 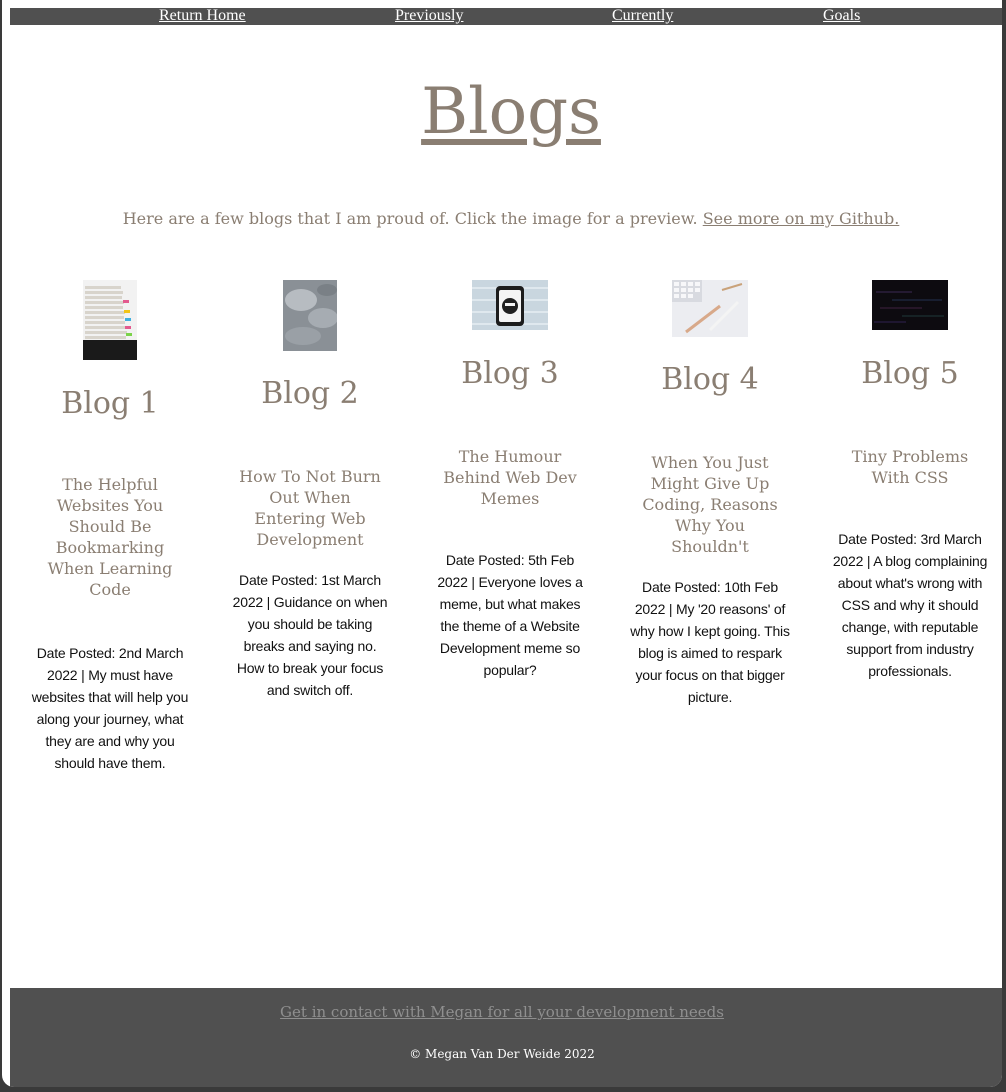 What do you see at coordinates (110, 403) in the screenshot?
I see `blog-1-heading: Blog 1` at bounding box center [110, 403].